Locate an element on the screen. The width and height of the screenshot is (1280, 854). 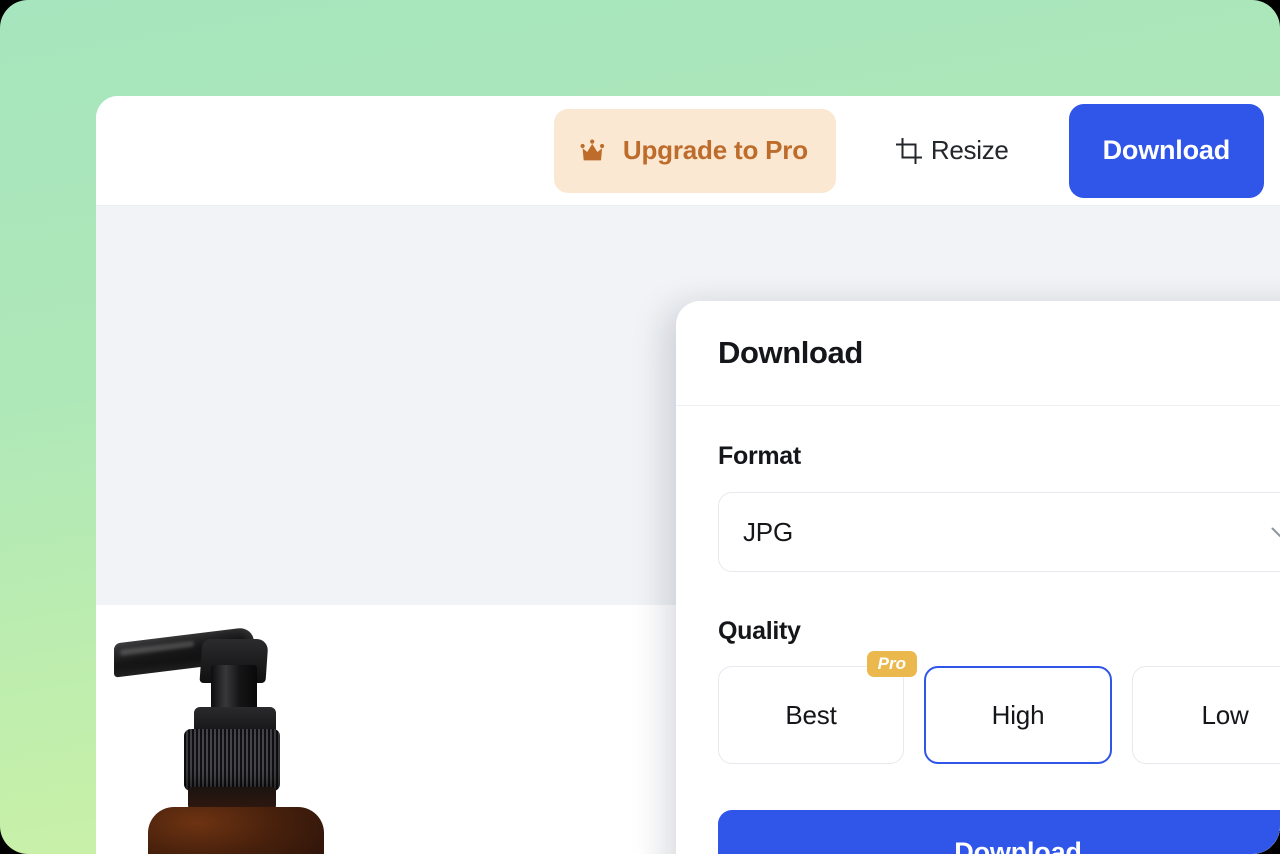
chevron-down-icon is located at coordinates (1274, 532).